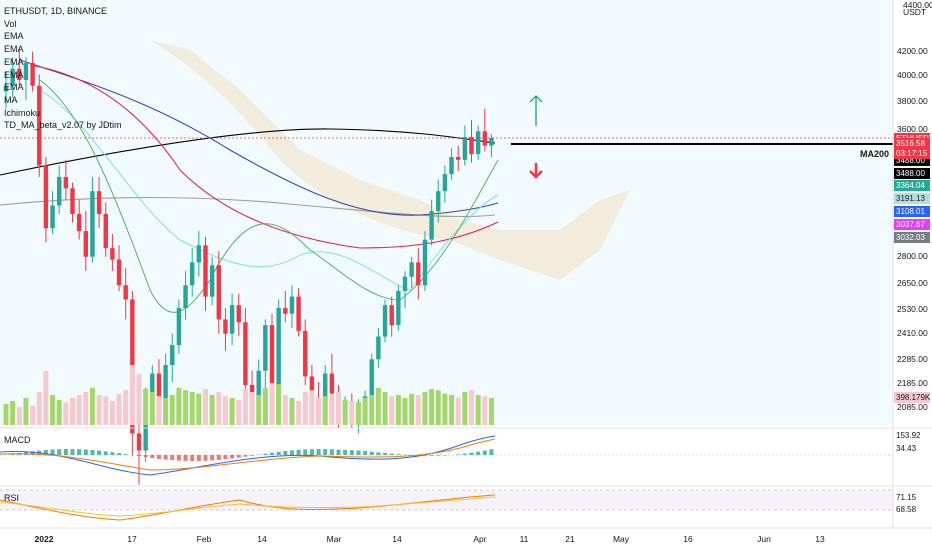 The height and width of the screenshot is (550, 932). I want to click on ma200-annotation: MA200, so click(875, 154).